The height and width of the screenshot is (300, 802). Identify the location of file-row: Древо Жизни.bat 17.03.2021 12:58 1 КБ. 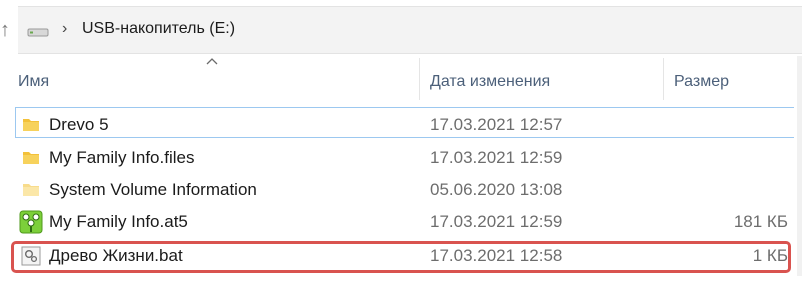
(406, 256).